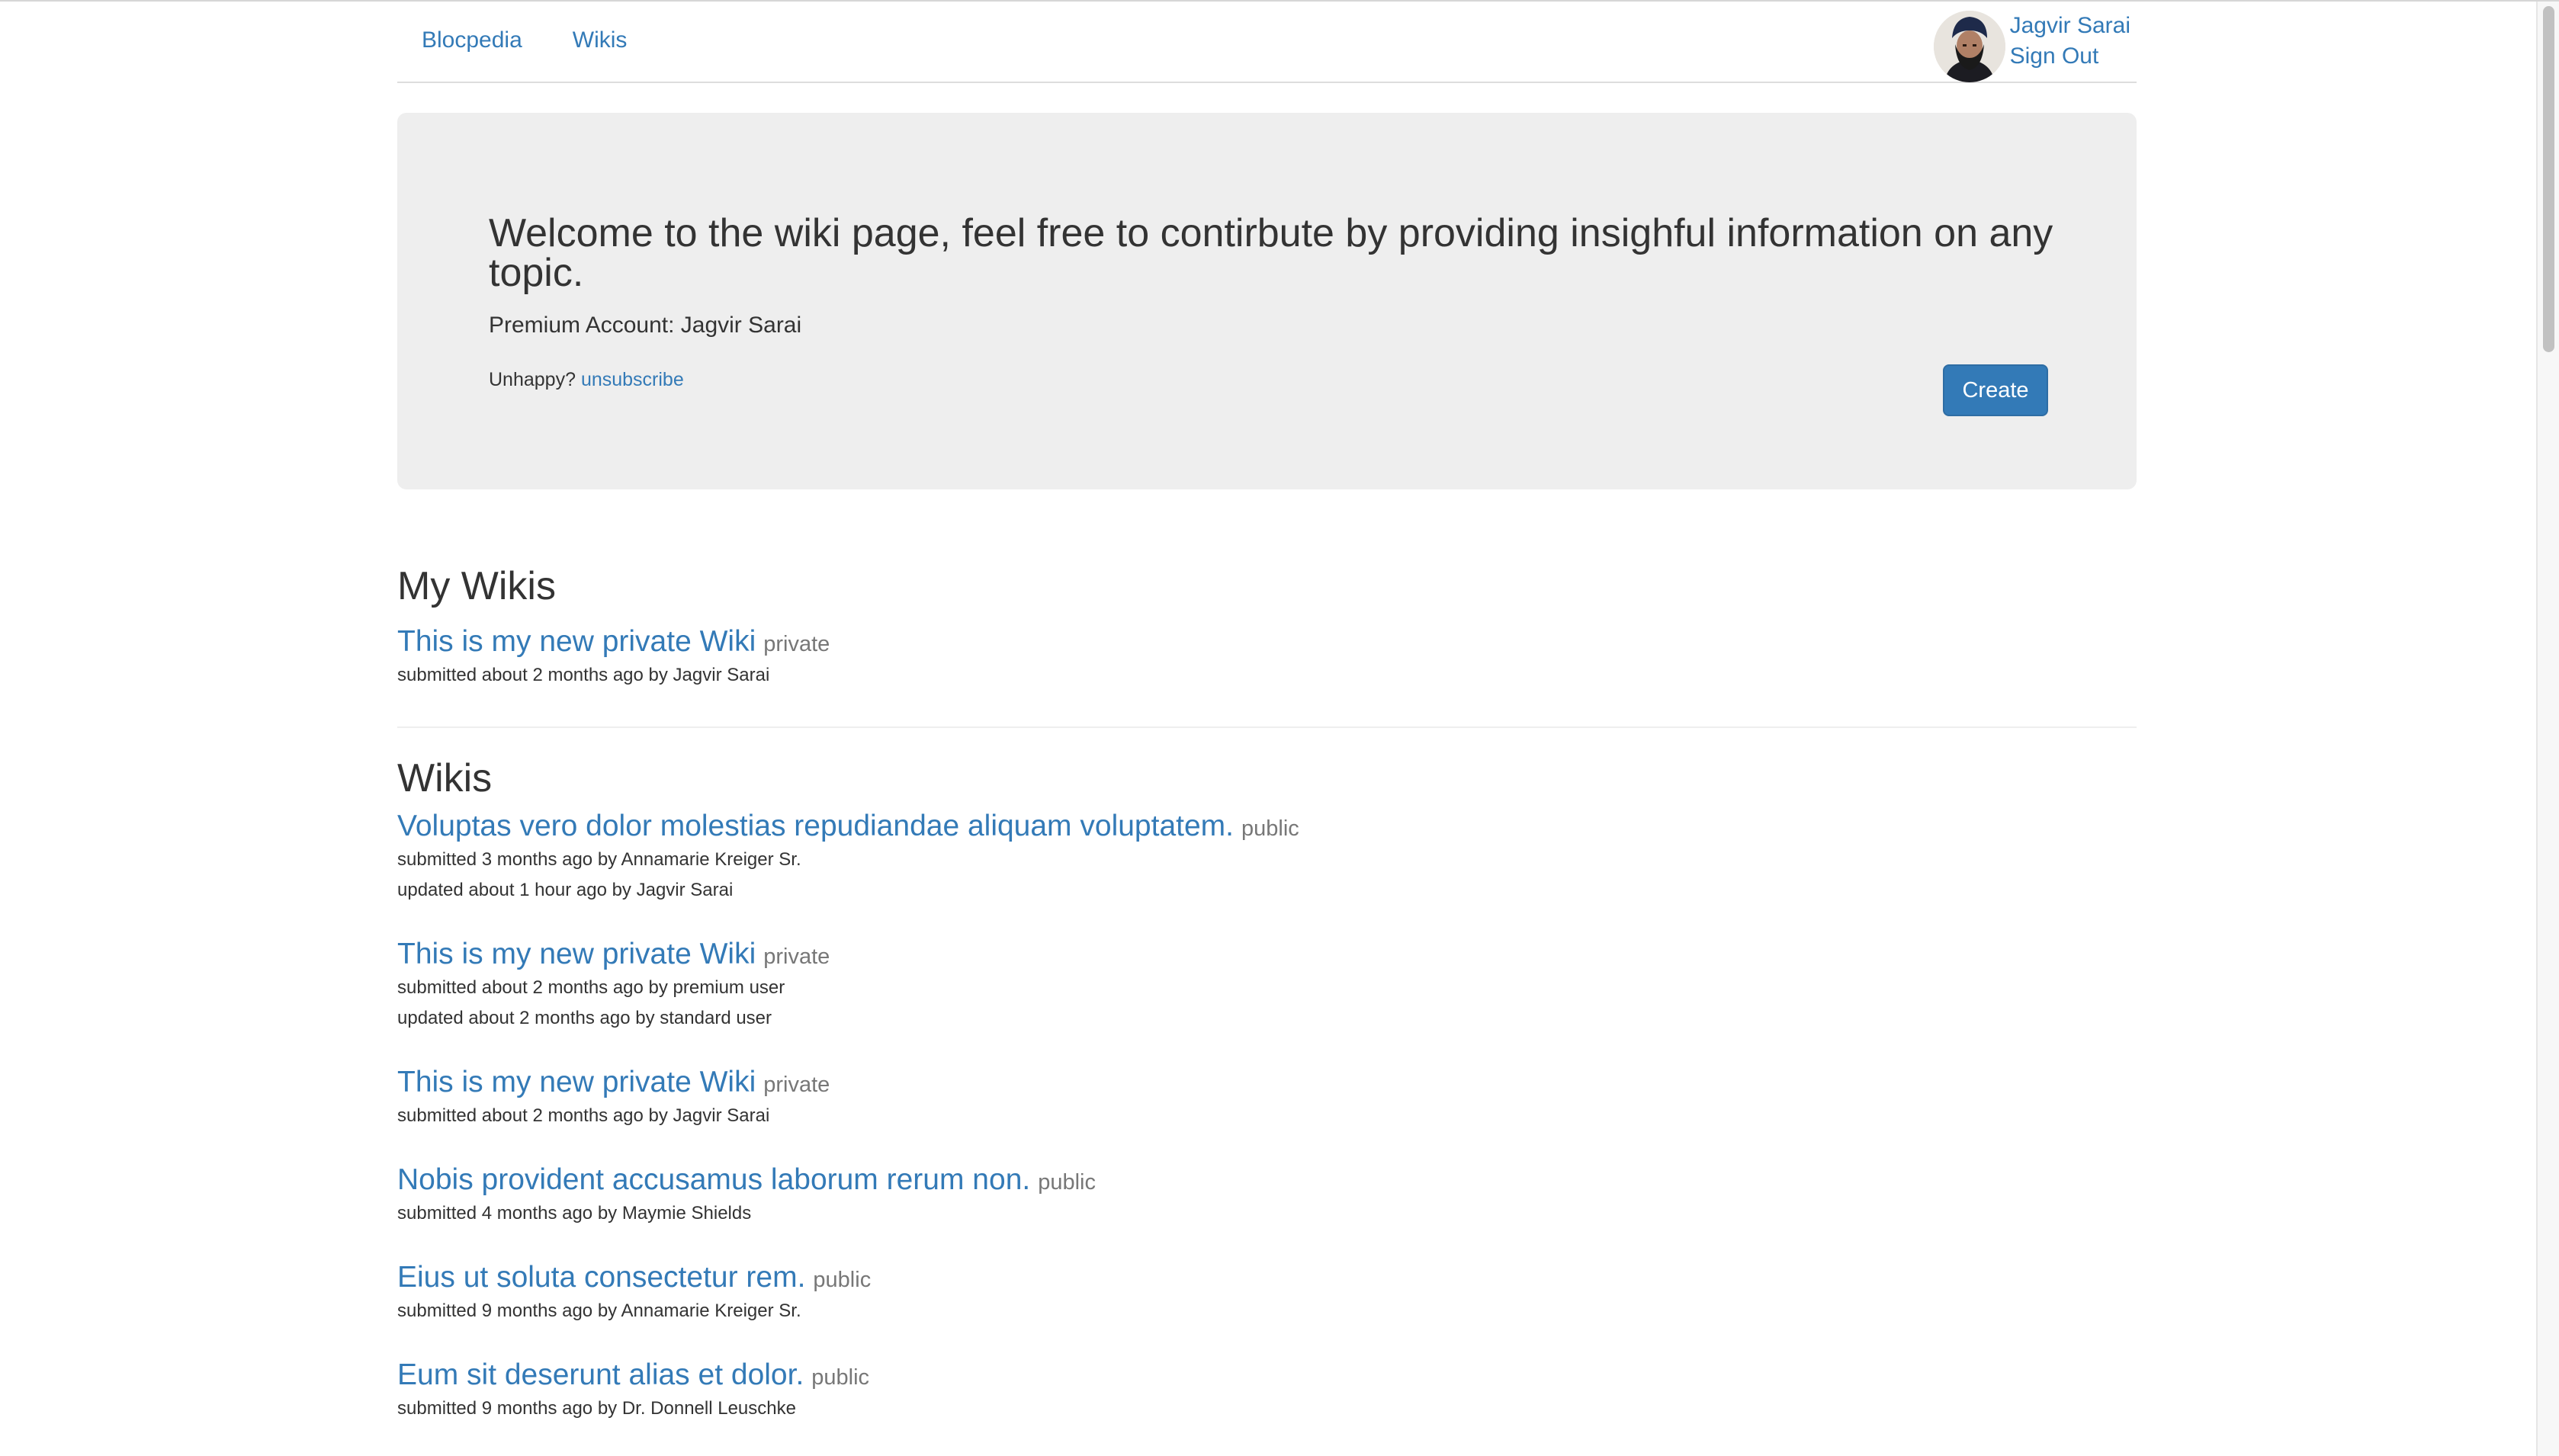  I want to click on vertical-scrollbar, so click(2548, 729).